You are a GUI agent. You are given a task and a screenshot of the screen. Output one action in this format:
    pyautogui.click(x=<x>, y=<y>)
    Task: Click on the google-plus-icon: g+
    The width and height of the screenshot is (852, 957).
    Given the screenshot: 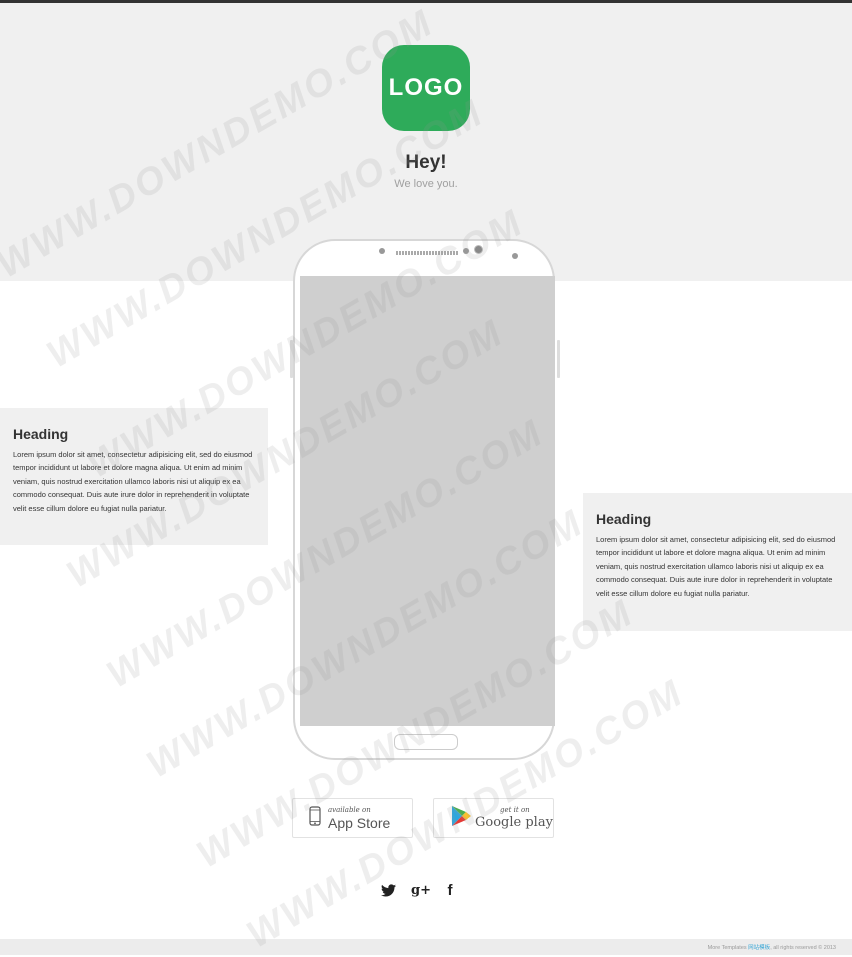 What is the action you would take?
    pyautogui.click(x=421, y=890)
    